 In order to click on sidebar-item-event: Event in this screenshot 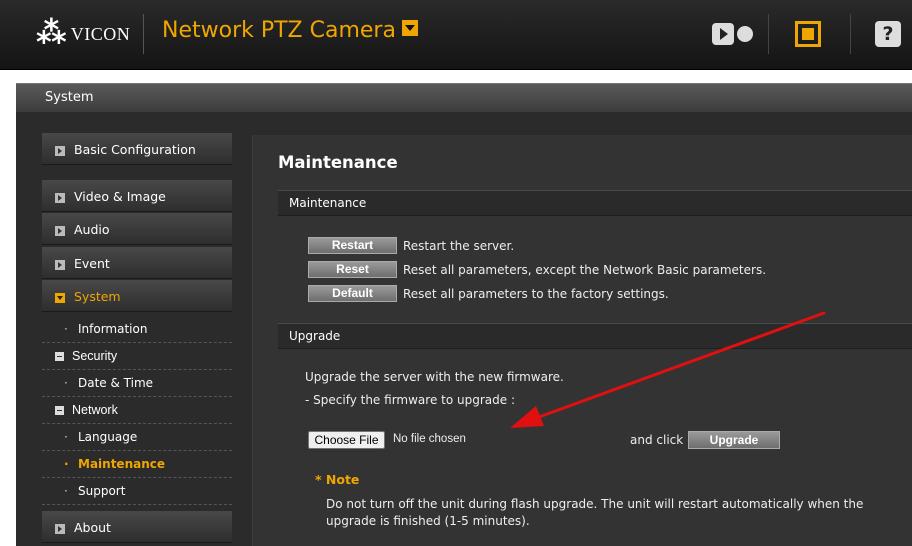, I will do `click(137, 263)`.